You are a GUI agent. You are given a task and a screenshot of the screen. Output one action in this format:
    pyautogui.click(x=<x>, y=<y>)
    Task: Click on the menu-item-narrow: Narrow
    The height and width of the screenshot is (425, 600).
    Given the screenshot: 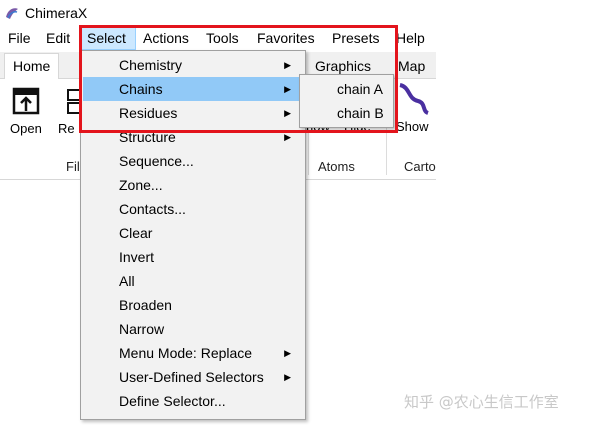 What is the action you would take?
    pyautogui.click(x=193, y=329)
    